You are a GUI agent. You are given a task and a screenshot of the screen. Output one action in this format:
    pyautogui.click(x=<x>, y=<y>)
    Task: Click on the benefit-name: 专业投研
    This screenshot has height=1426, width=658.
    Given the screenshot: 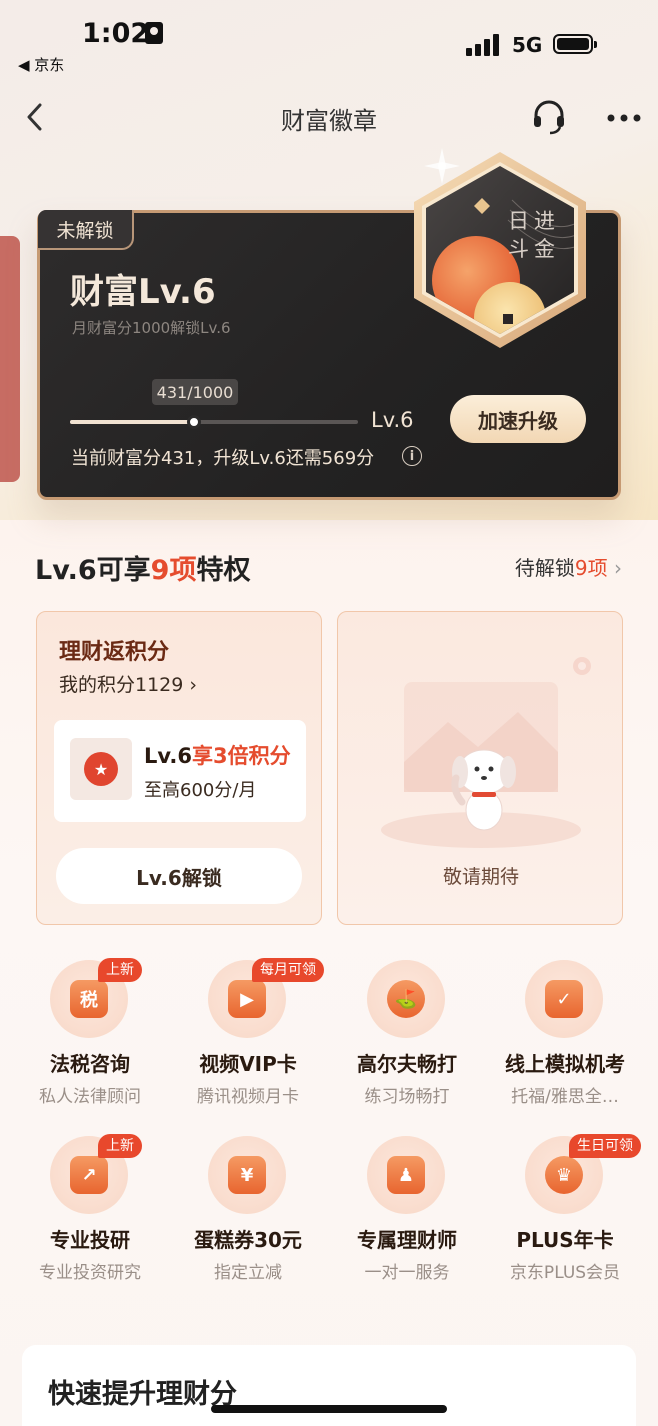 What is the action you would take?
    pyautogui.click(x=90, y=1240)
    